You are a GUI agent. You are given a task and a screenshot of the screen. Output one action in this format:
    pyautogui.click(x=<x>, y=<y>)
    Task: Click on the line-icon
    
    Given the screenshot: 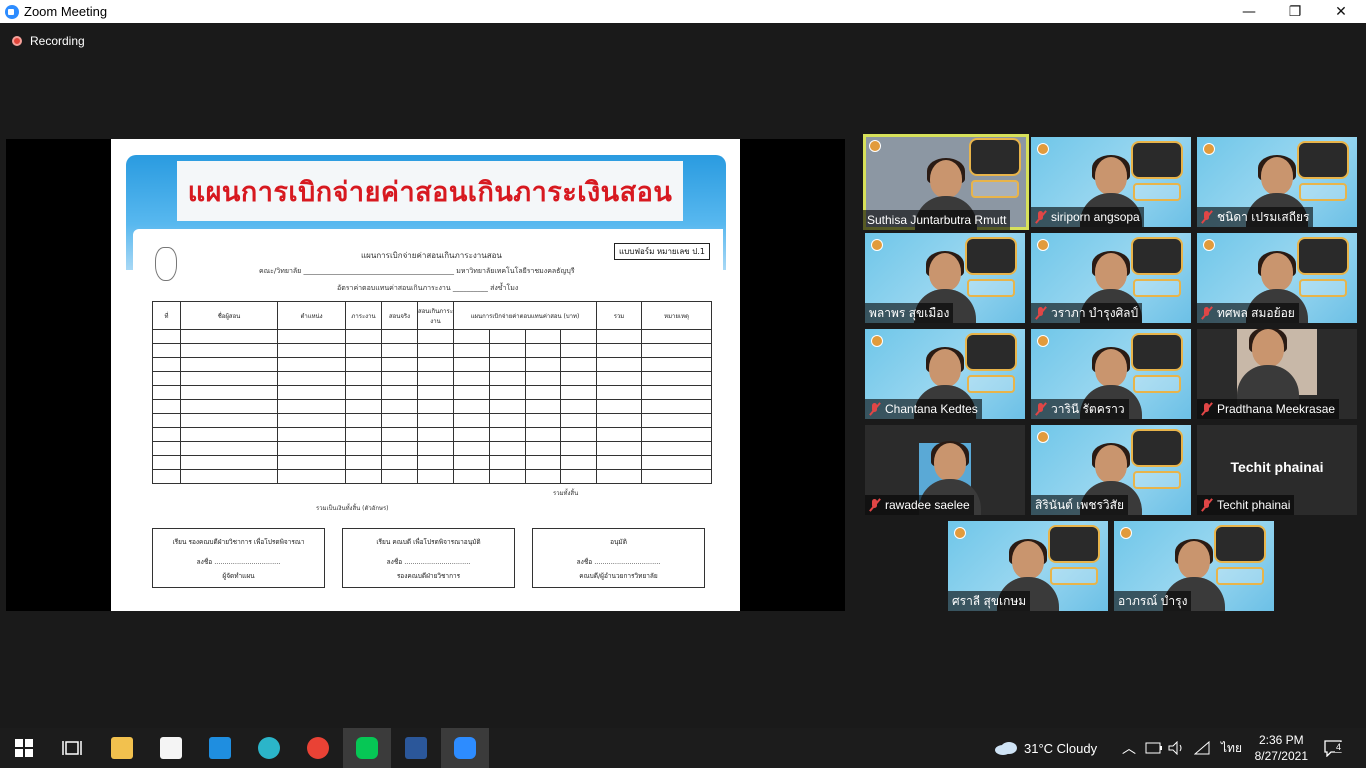 What is the action you would take?
    pyautogui.click(x=367, y=748)
    